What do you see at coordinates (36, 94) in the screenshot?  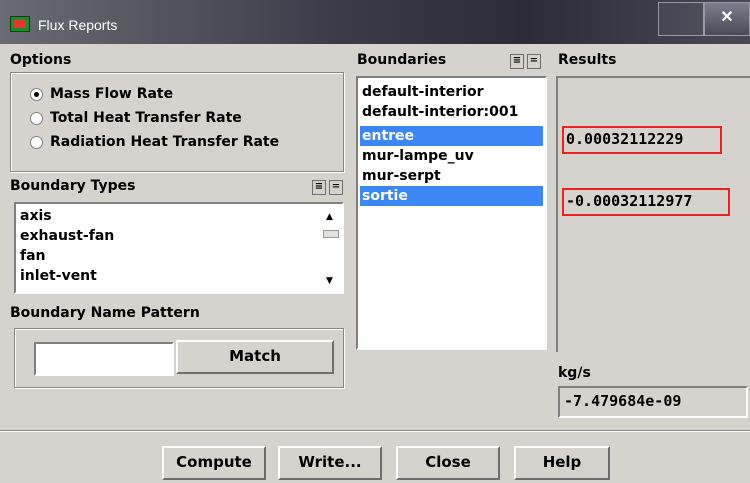 I see `radio-mass-flow-rate` at bounding box center [36, 94].